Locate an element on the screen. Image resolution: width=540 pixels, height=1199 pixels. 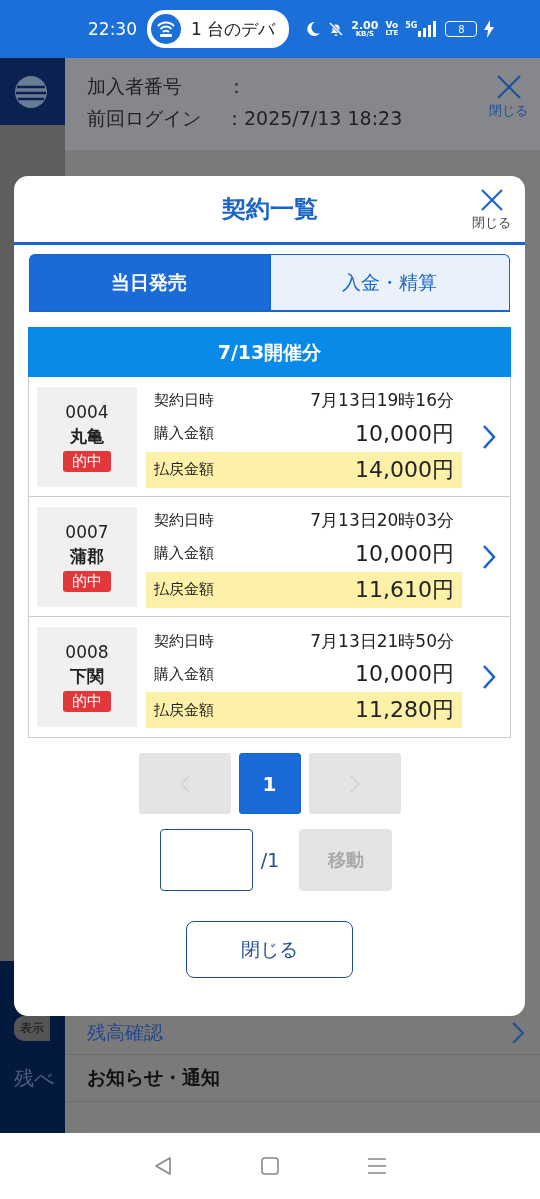
charging-bolt-icon is located at coordinates (489, 29).